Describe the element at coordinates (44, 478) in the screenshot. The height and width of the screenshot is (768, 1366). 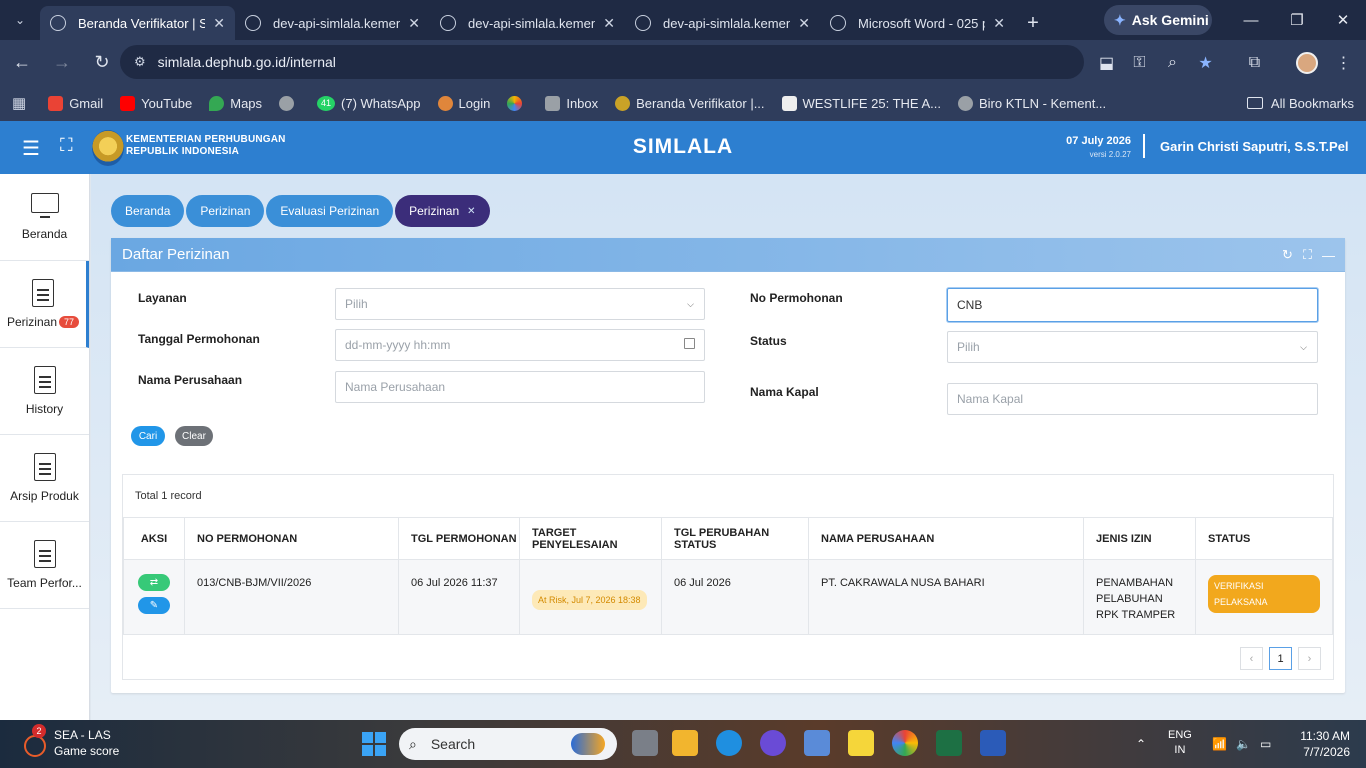
I see `sidebar-item-arsip-produk: Arsip Produk` at that location.